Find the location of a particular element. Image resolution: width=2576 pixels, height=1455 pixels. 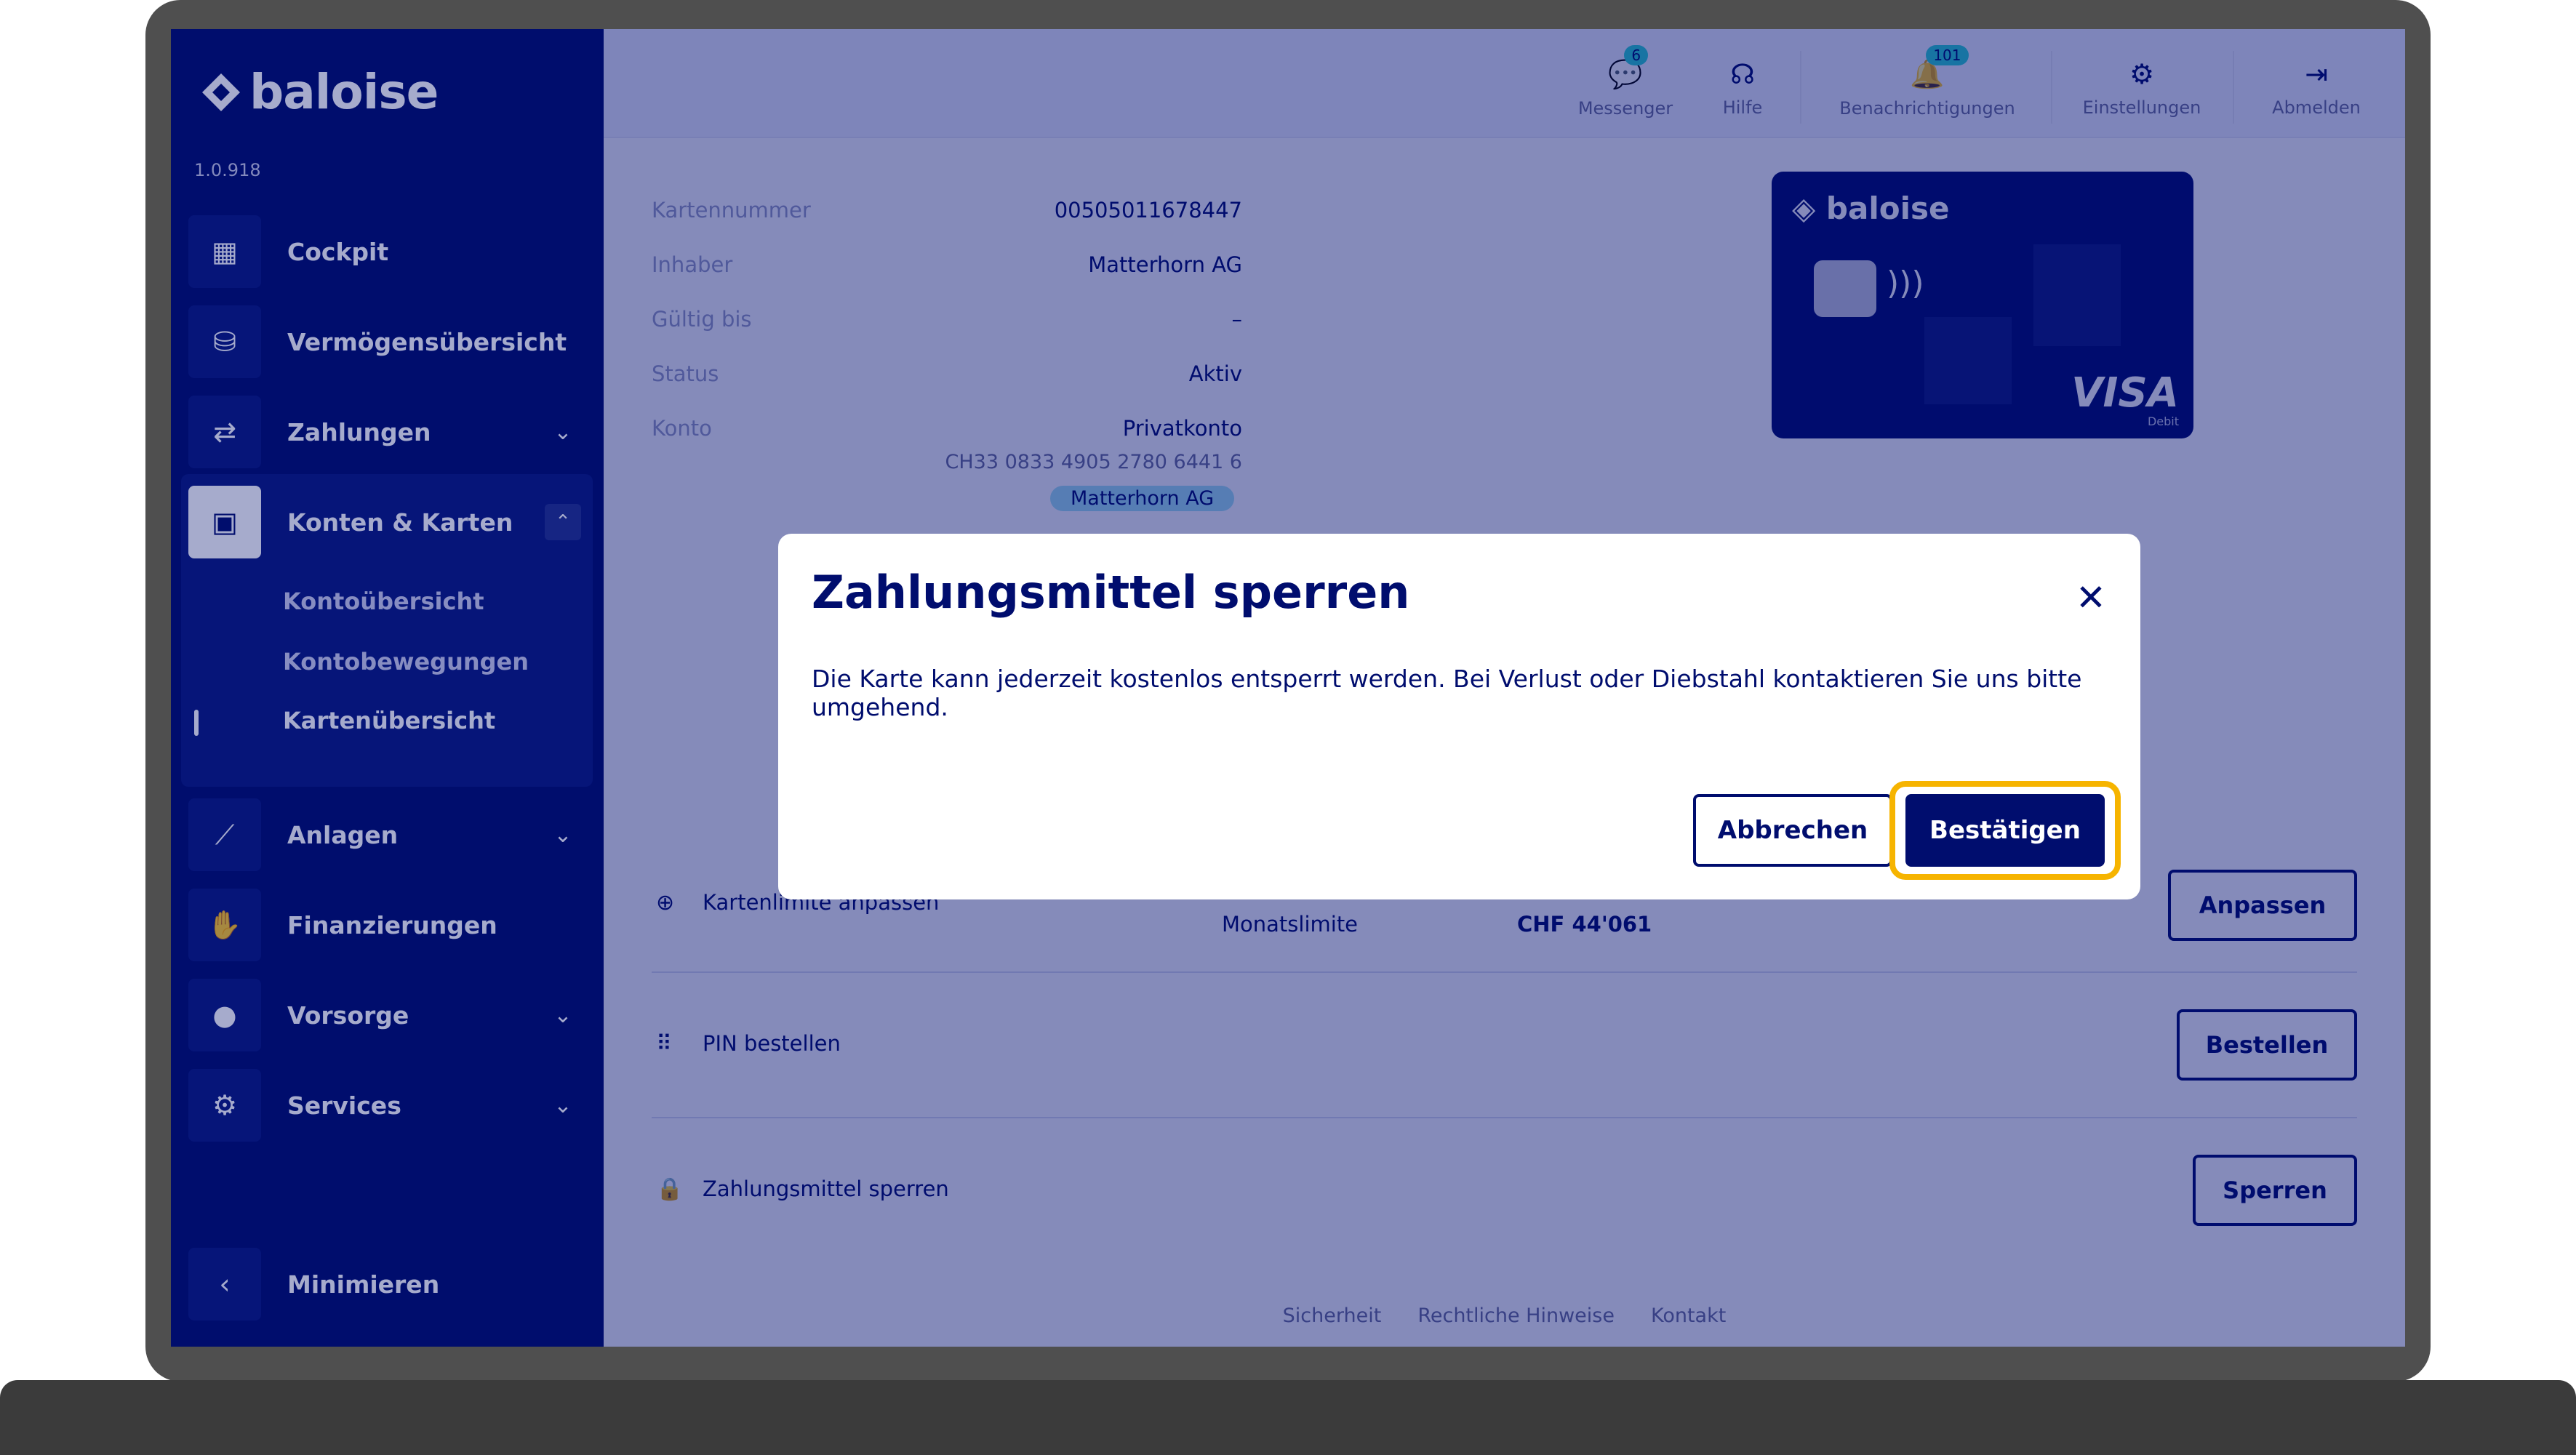

cancel-button: Abbrechen is located at coordinates (1792, 830).